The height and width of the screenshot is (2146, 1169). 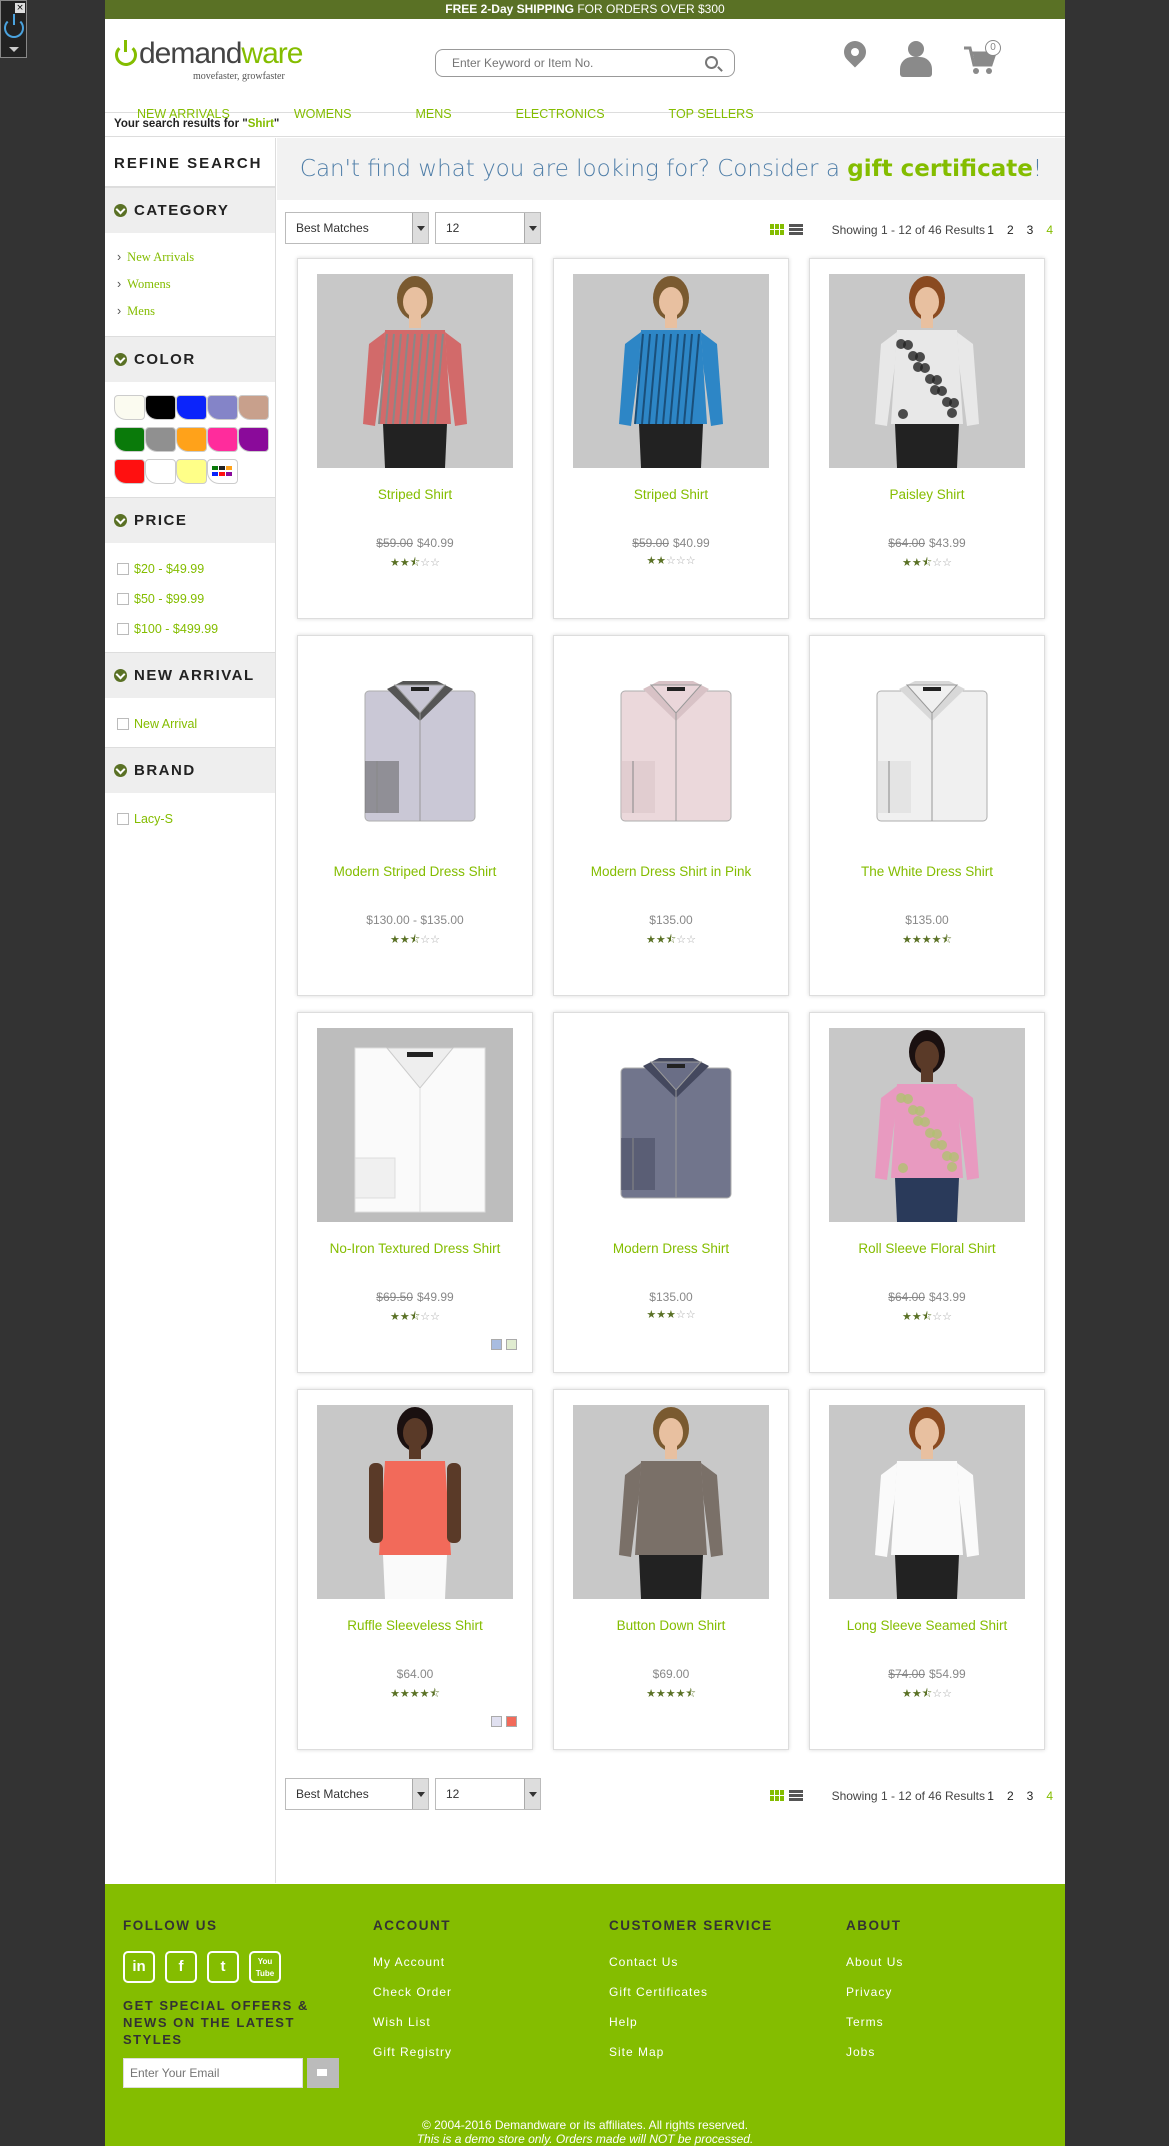 I want to click on facebook-icon: f, so click(x=181, y=1967).